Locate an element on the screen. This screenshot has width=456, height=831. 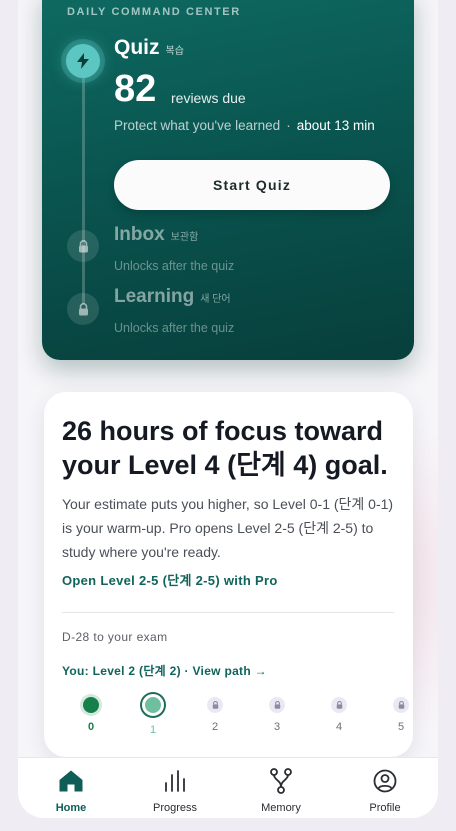
level-step-1: 1 is located at coordinates (153, 712).